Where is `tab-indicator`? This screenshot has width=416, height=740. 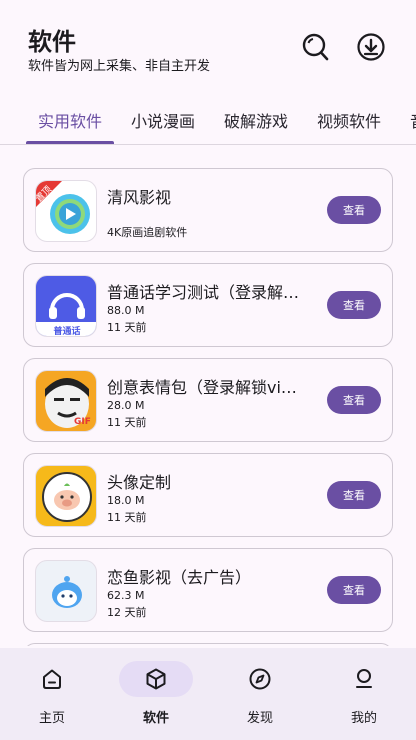 tab-indicator is located at coordinates (70, 142).